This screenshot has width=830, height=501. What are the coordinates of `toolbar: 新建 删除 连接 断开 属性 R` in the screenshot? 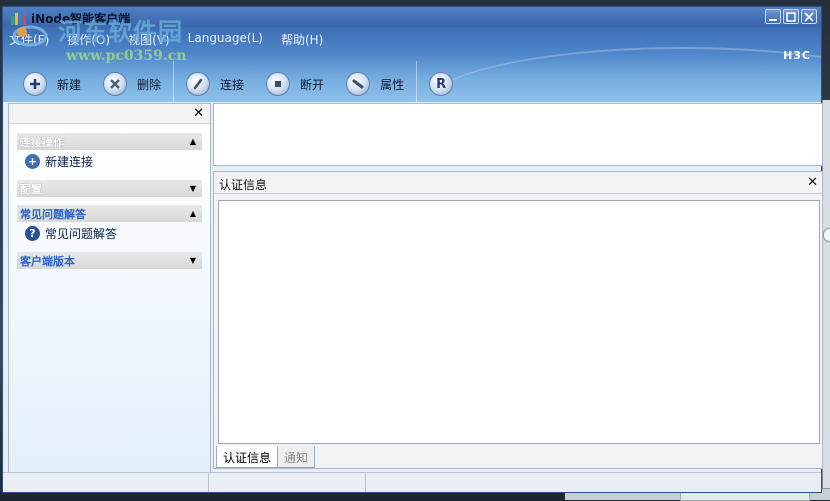 It's located at (249, 81).